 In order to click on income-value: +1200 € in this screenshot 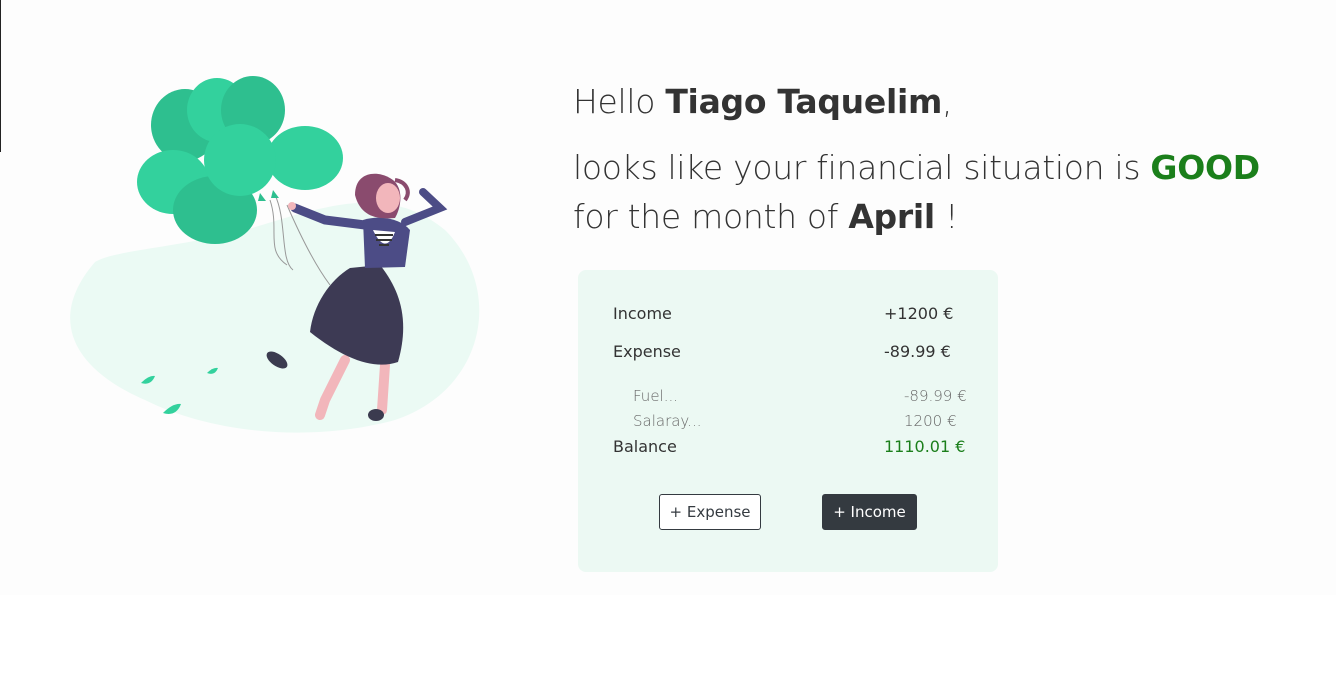, I will do `click(919, 313)`.